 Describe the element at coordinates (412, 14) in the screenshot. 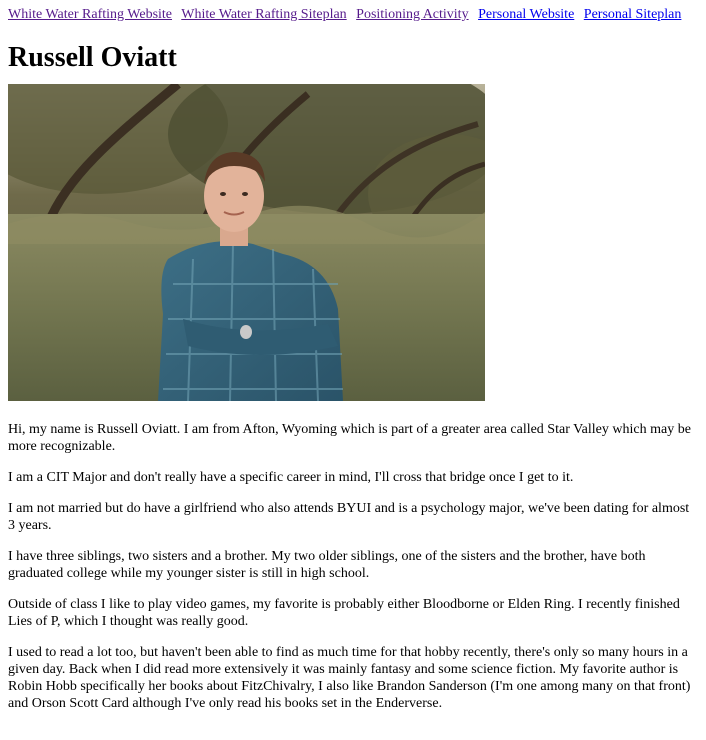

I see `nav-link-positioning-activity: Positioning Activity` at that location.